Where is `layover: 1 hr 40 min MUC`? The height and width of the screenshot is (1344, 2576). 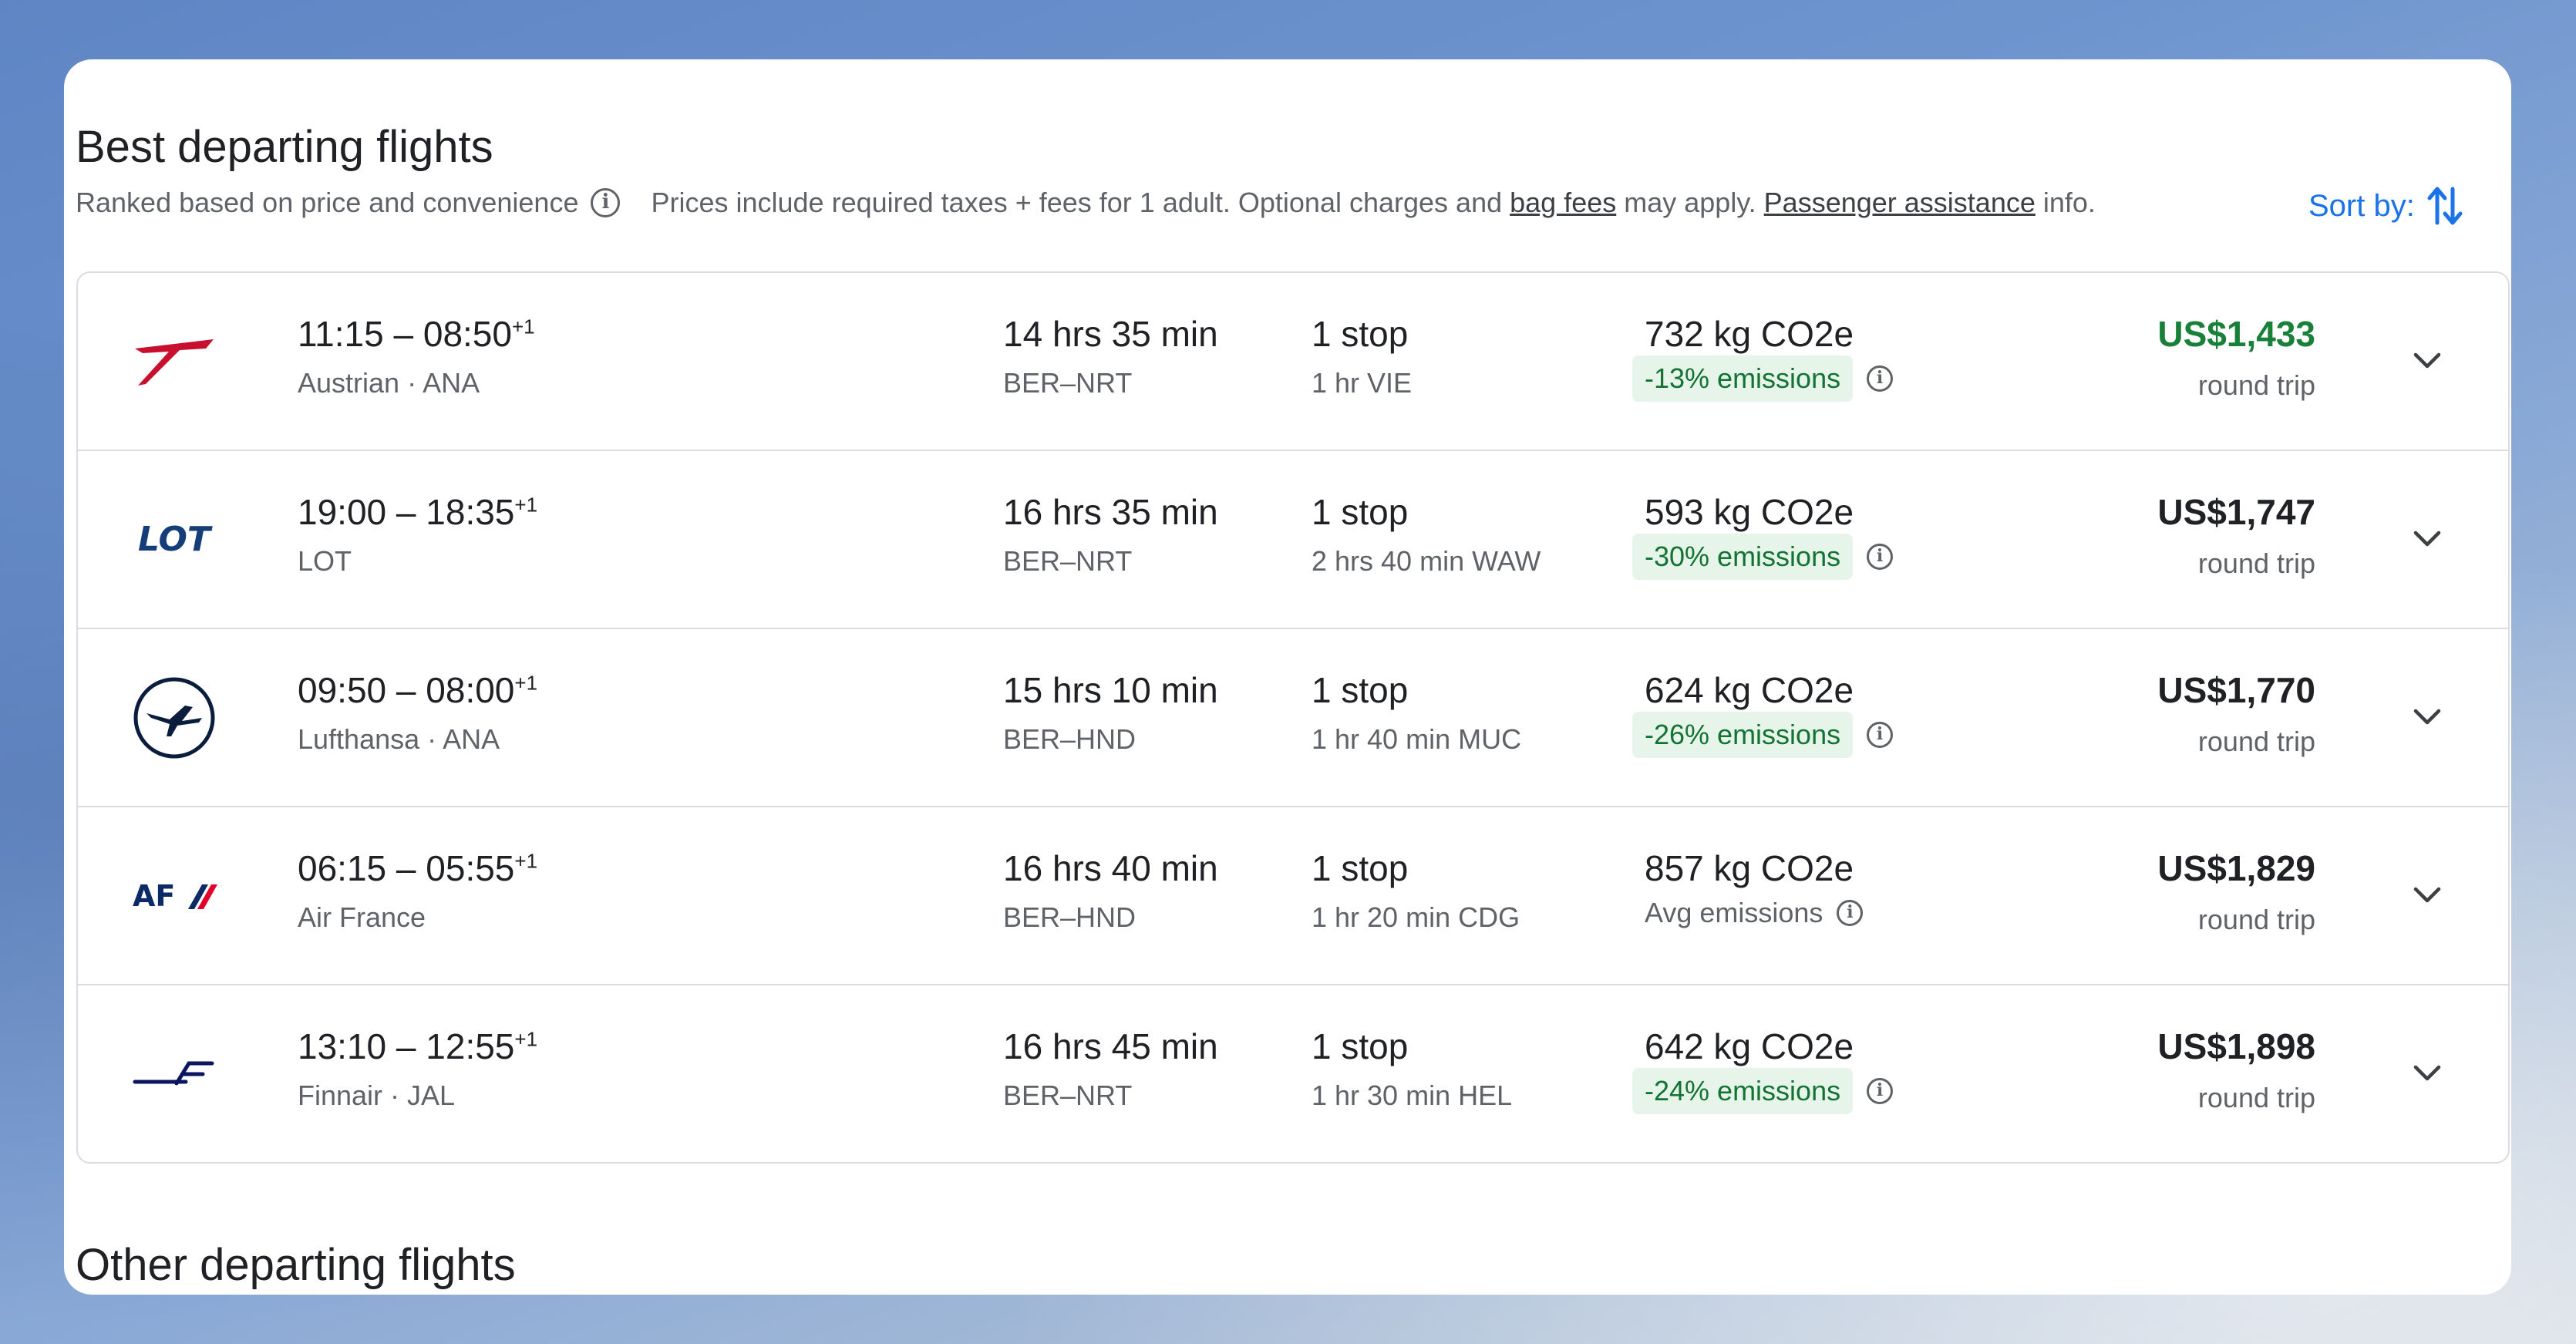 layover: 1 hr 40 min MUC is located at coordinates (1417, 739).